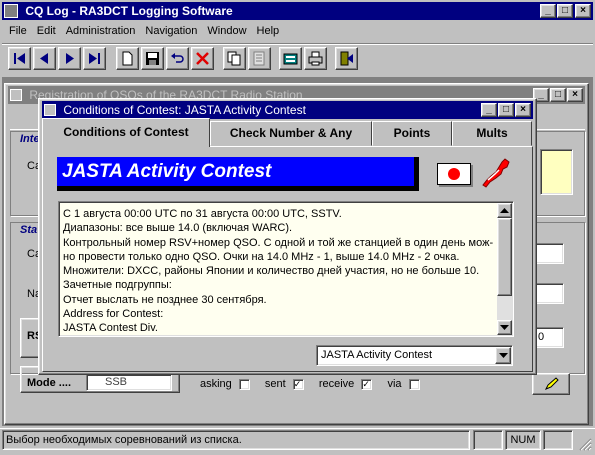 This screenshot has height=455, width=595. I want to click on print-button, so click(315, 58).